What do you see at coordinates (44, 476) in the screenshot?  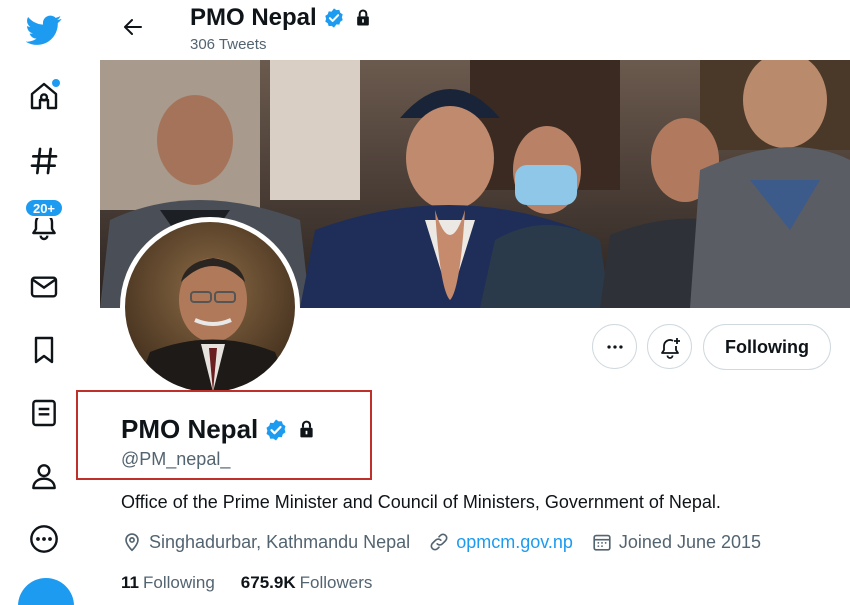 I see `profile-person-icon` at bounding box center [44, 476].